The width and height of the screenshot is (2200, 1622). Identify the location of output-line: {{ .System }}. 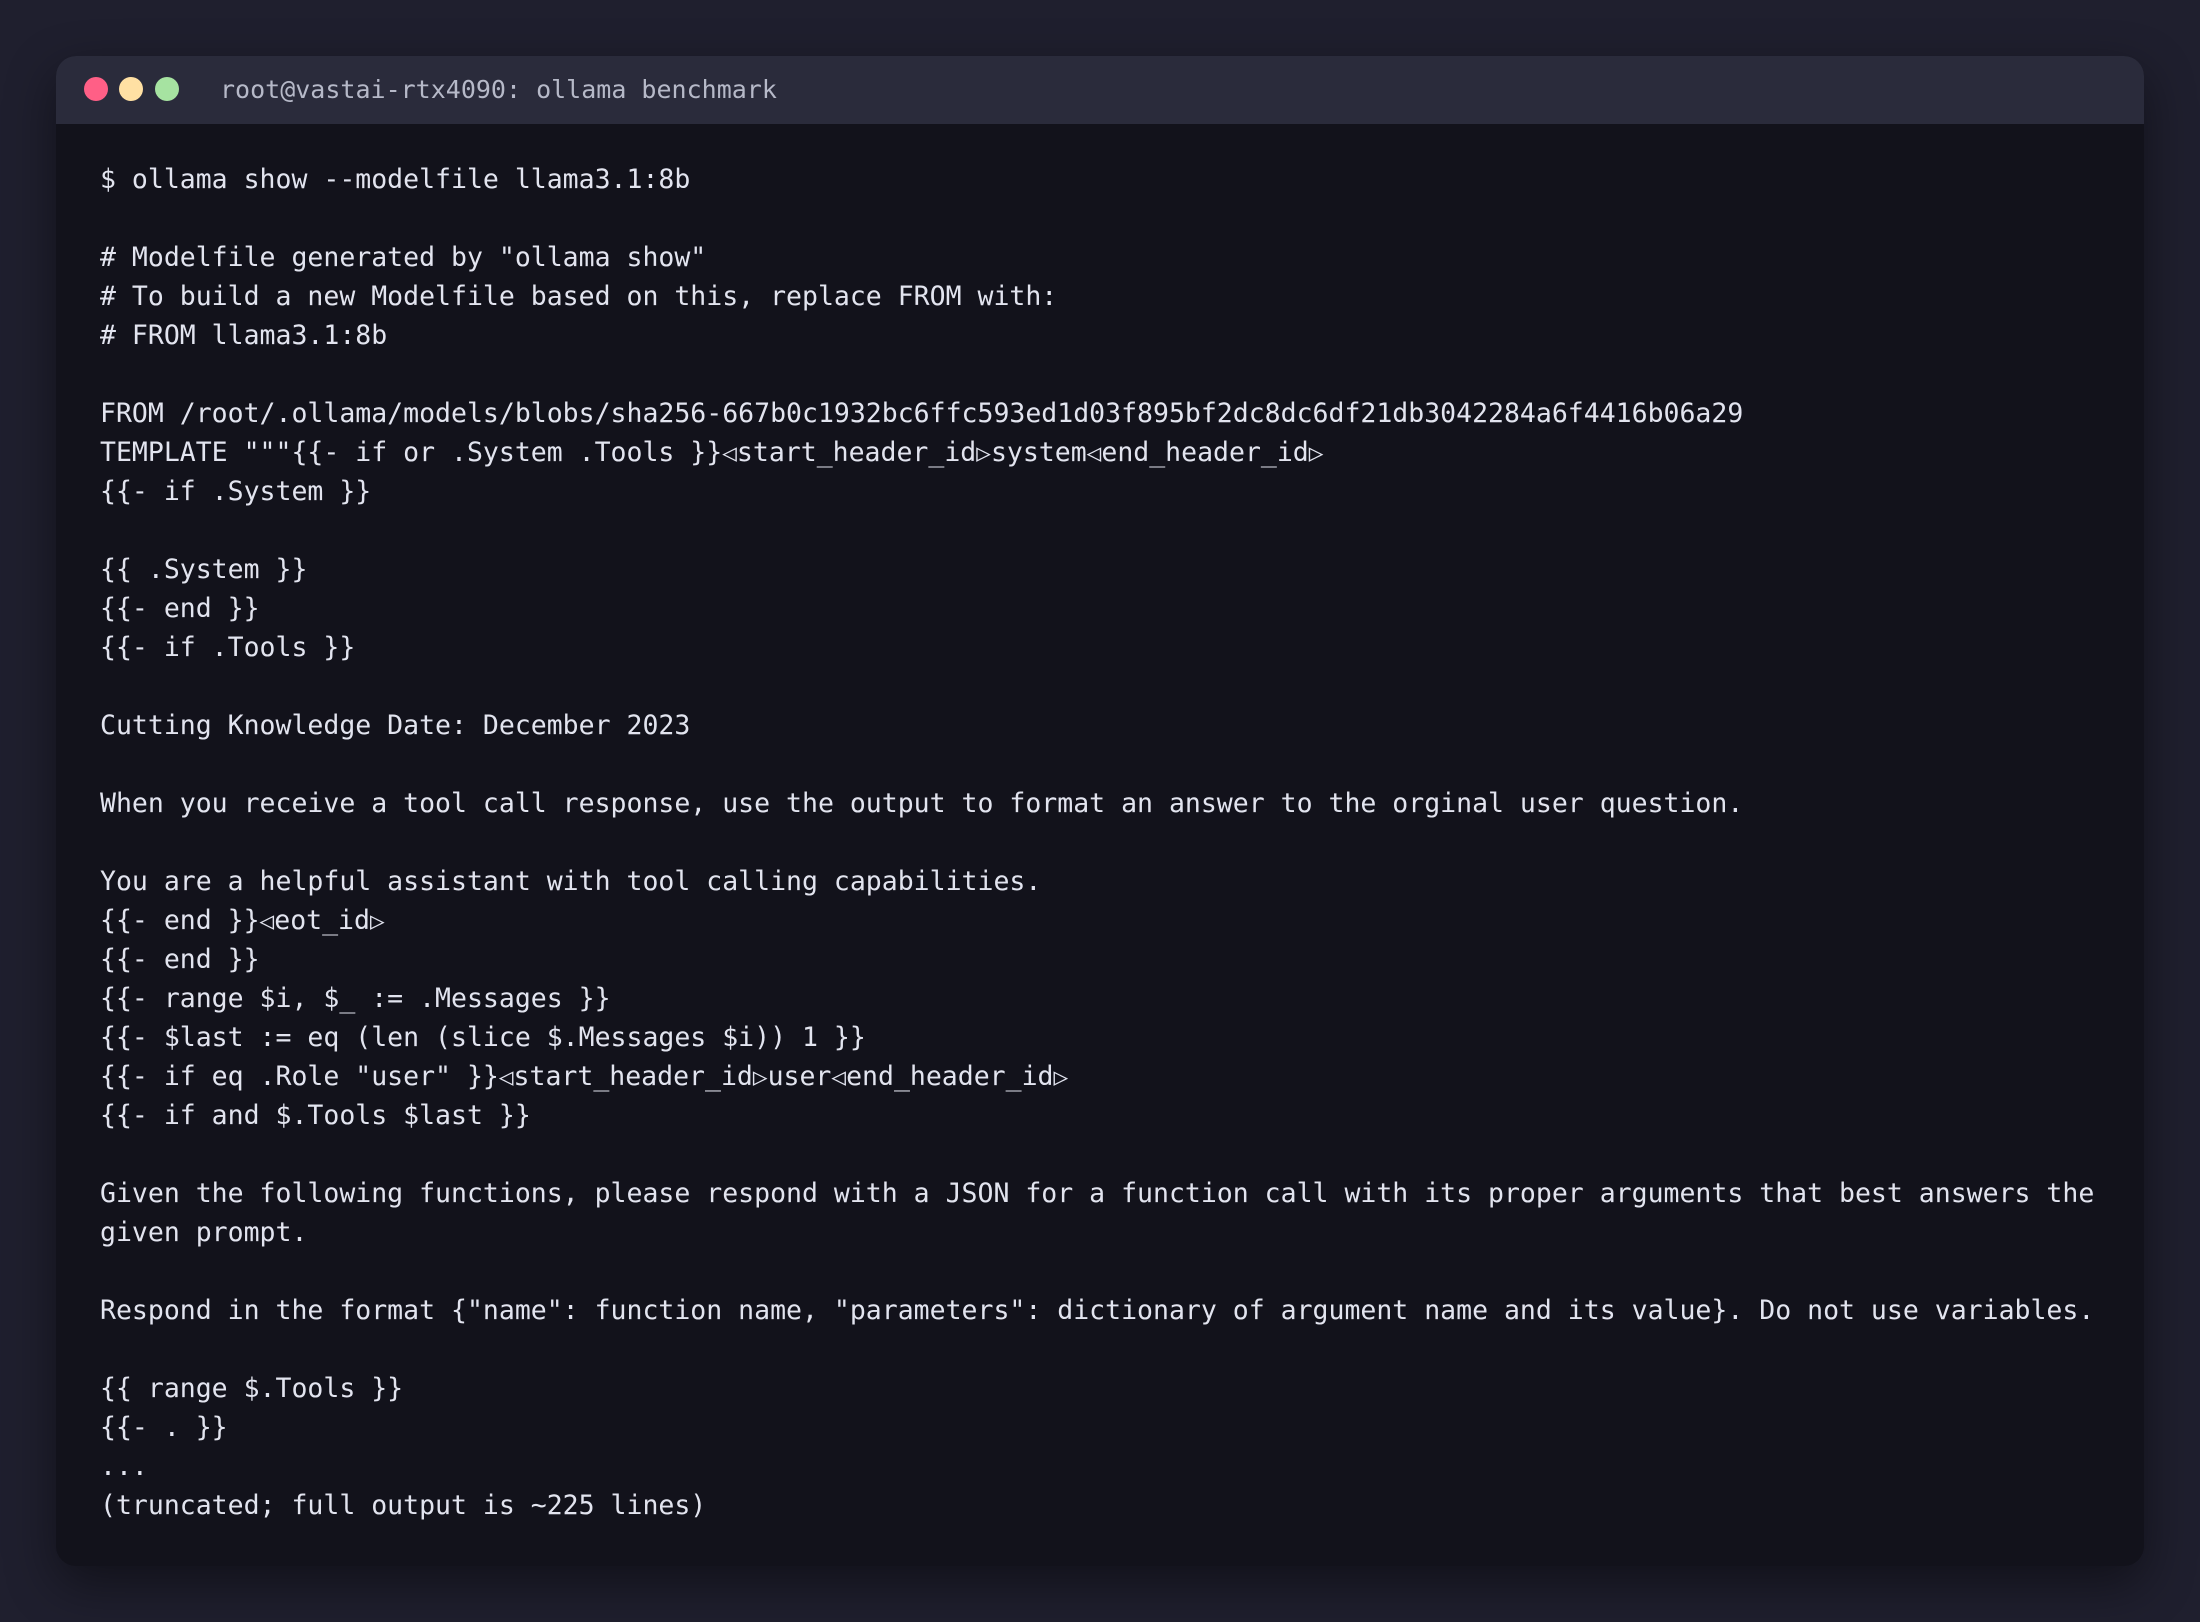
(204, 569).